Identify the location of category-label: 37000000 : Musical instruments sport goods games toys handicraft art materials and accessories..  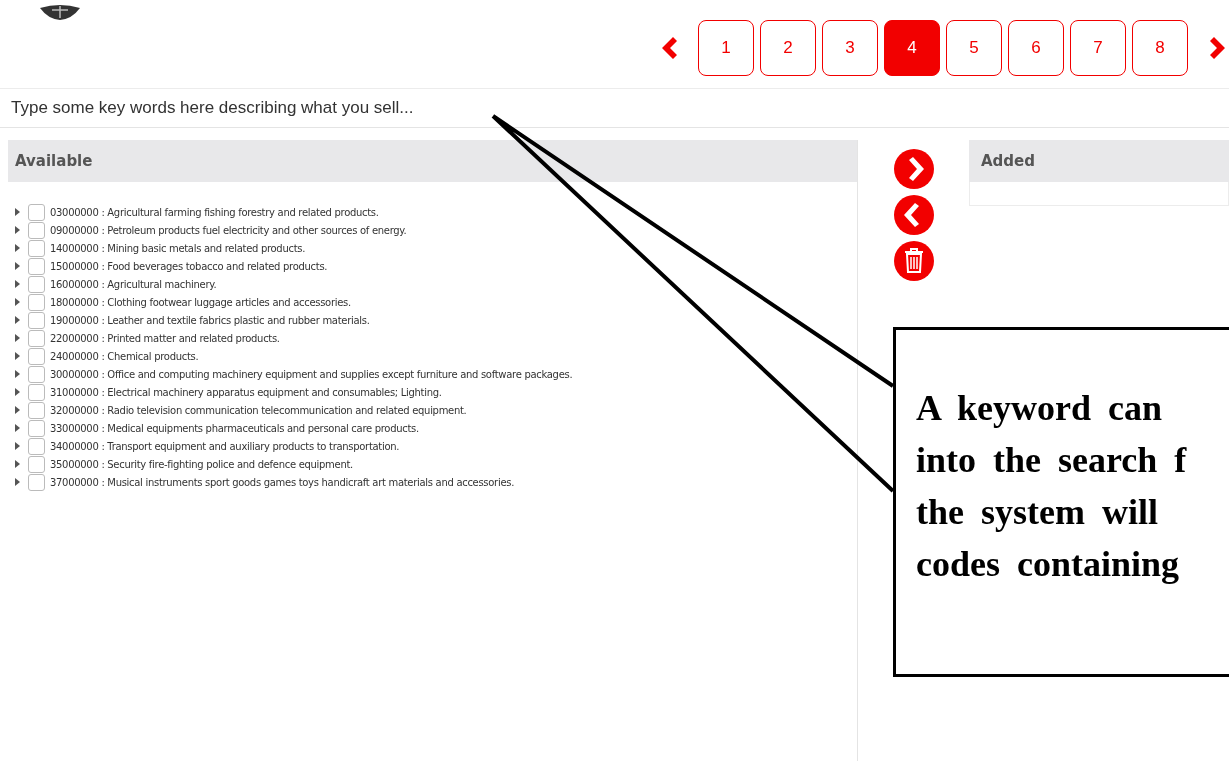
(282, 482).